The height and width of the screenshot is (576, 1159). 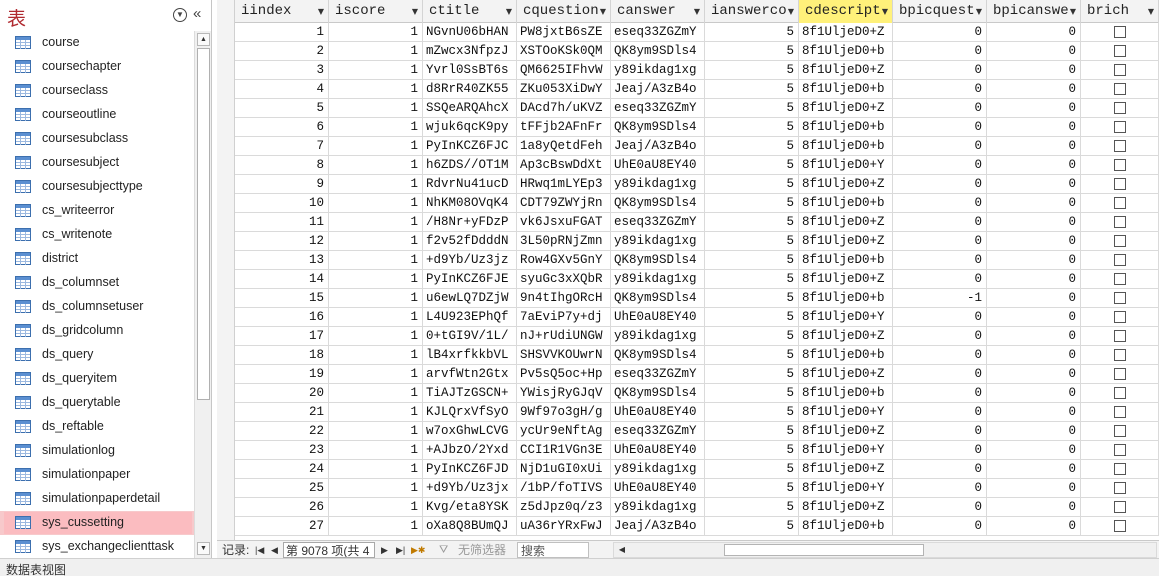 What do you see at coordinates (97, 115) in the screenshot?
I see `nav-item-courseoutline: courseoutline` at bounding box center [97, 115].